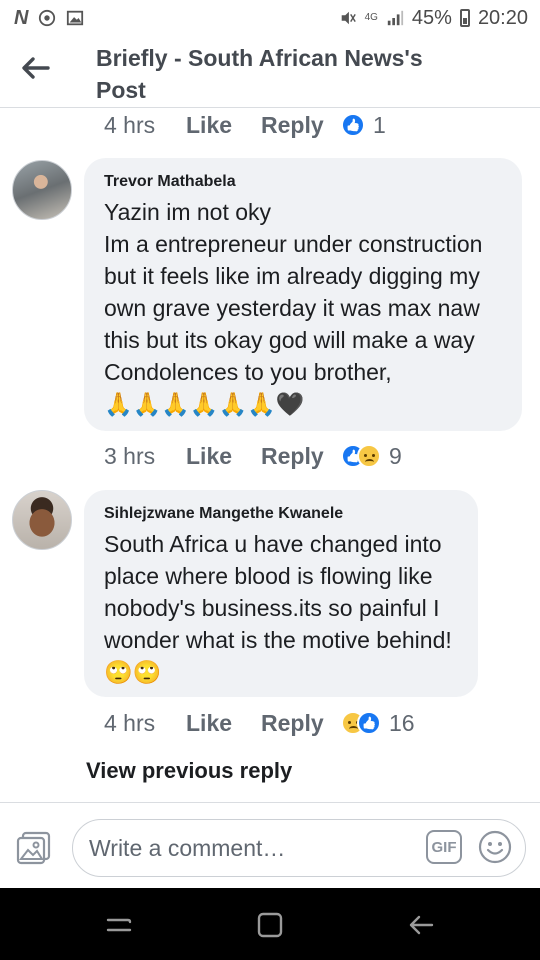  Describe the element at coordinates (395, 455) in the screenshot. I see `reaction-count: 9` at that location.